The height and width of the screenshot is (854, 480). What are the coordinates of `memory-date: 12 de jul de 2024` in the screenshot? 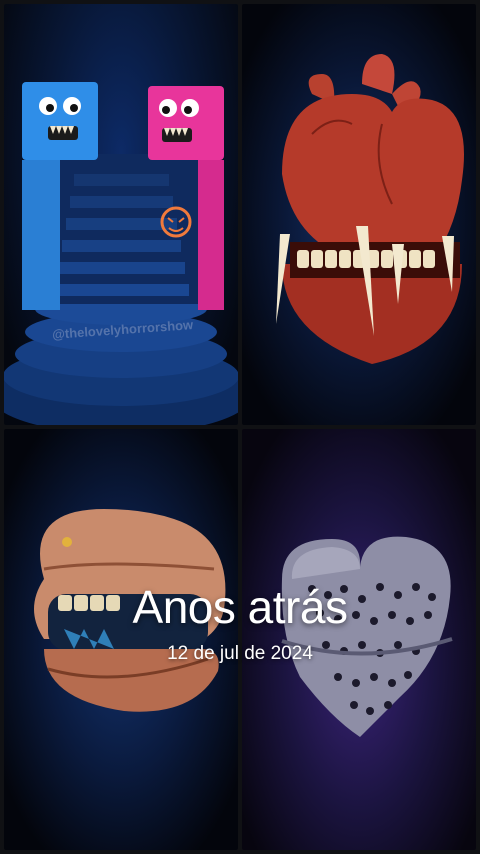 It's located at (240, 653).